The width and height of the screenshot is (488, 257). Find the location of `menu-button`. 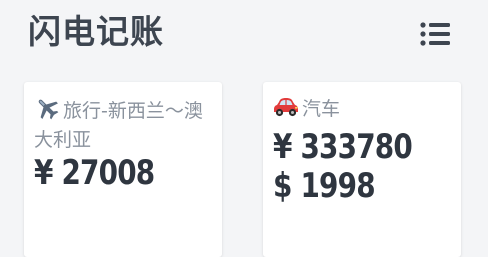

menu-button is located at coordinates (436, 34).